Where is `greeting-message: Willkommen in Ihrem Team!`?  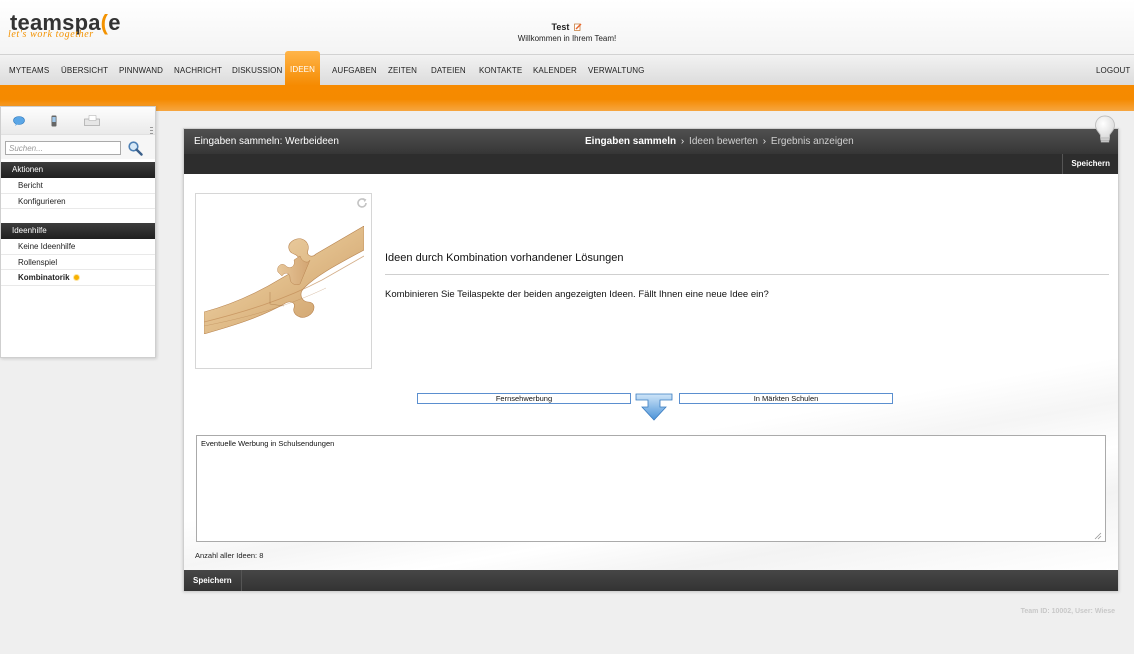
greeting-message: Willkommen in Ihrem Team! is located at coordinates (567, 38).